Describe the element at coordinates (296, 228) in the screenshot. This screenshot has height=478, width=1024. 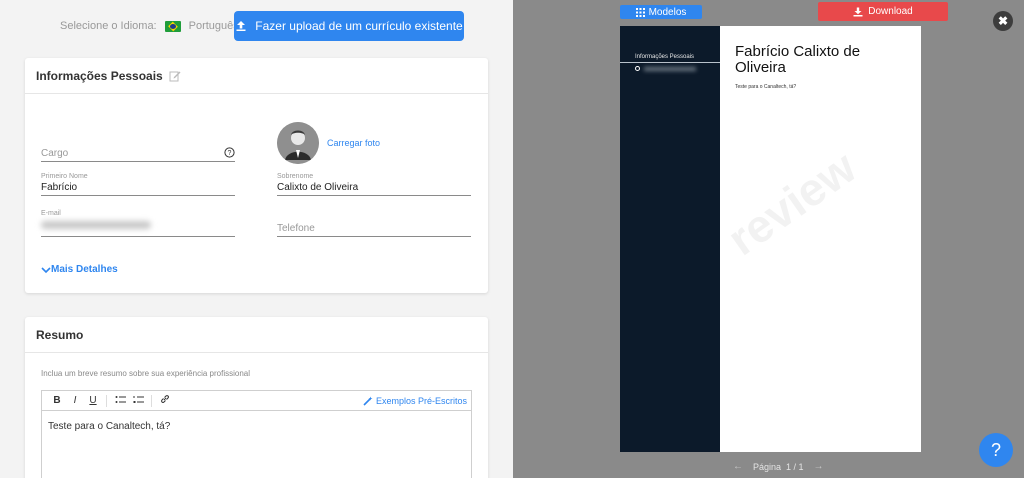
I see `phone-placeholder: Telefone` at that location.